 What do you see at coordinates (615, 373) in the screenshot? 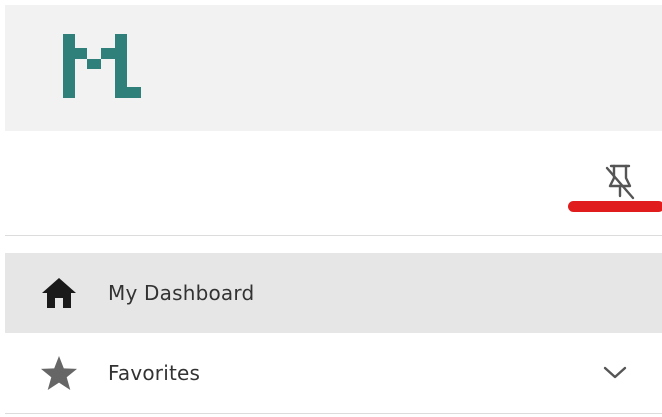
I see `chevron-down-icon` at bounding box center [615, 373].